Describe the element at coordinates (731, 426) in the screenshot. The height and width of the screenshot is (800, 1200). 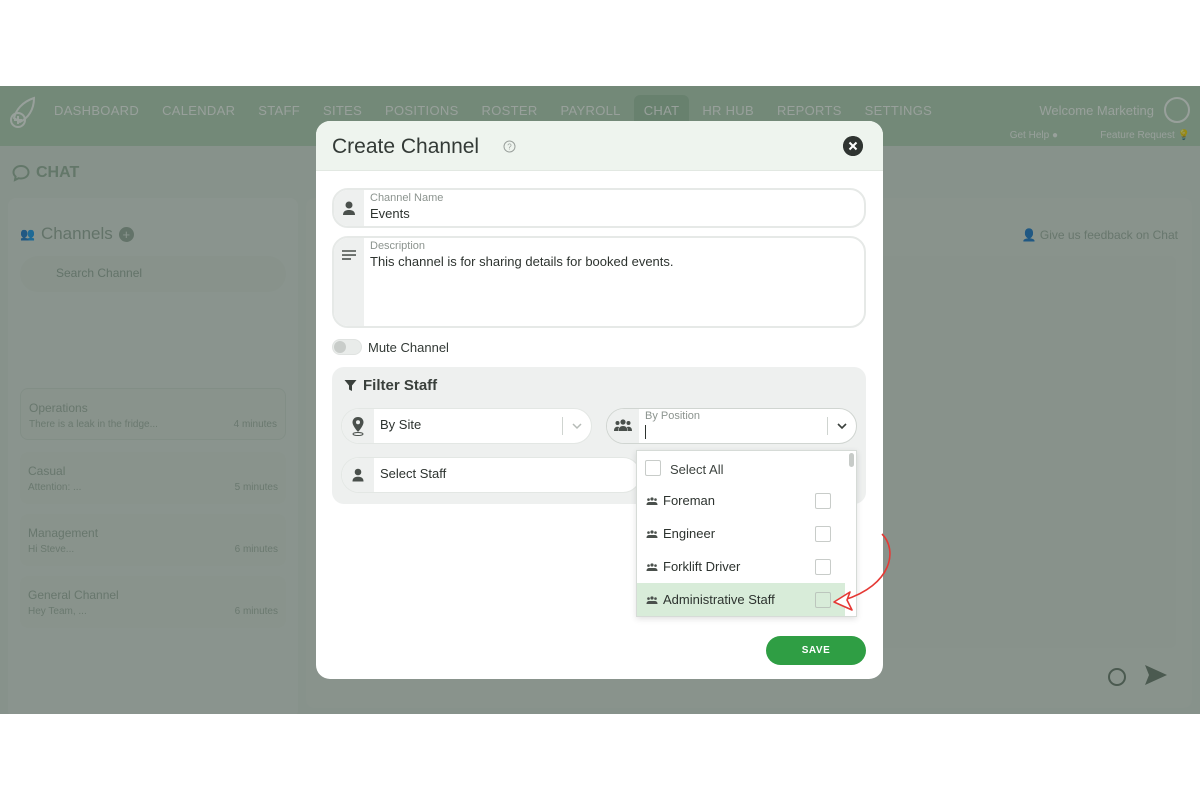
I see `by-position-select: By Position` at that location.